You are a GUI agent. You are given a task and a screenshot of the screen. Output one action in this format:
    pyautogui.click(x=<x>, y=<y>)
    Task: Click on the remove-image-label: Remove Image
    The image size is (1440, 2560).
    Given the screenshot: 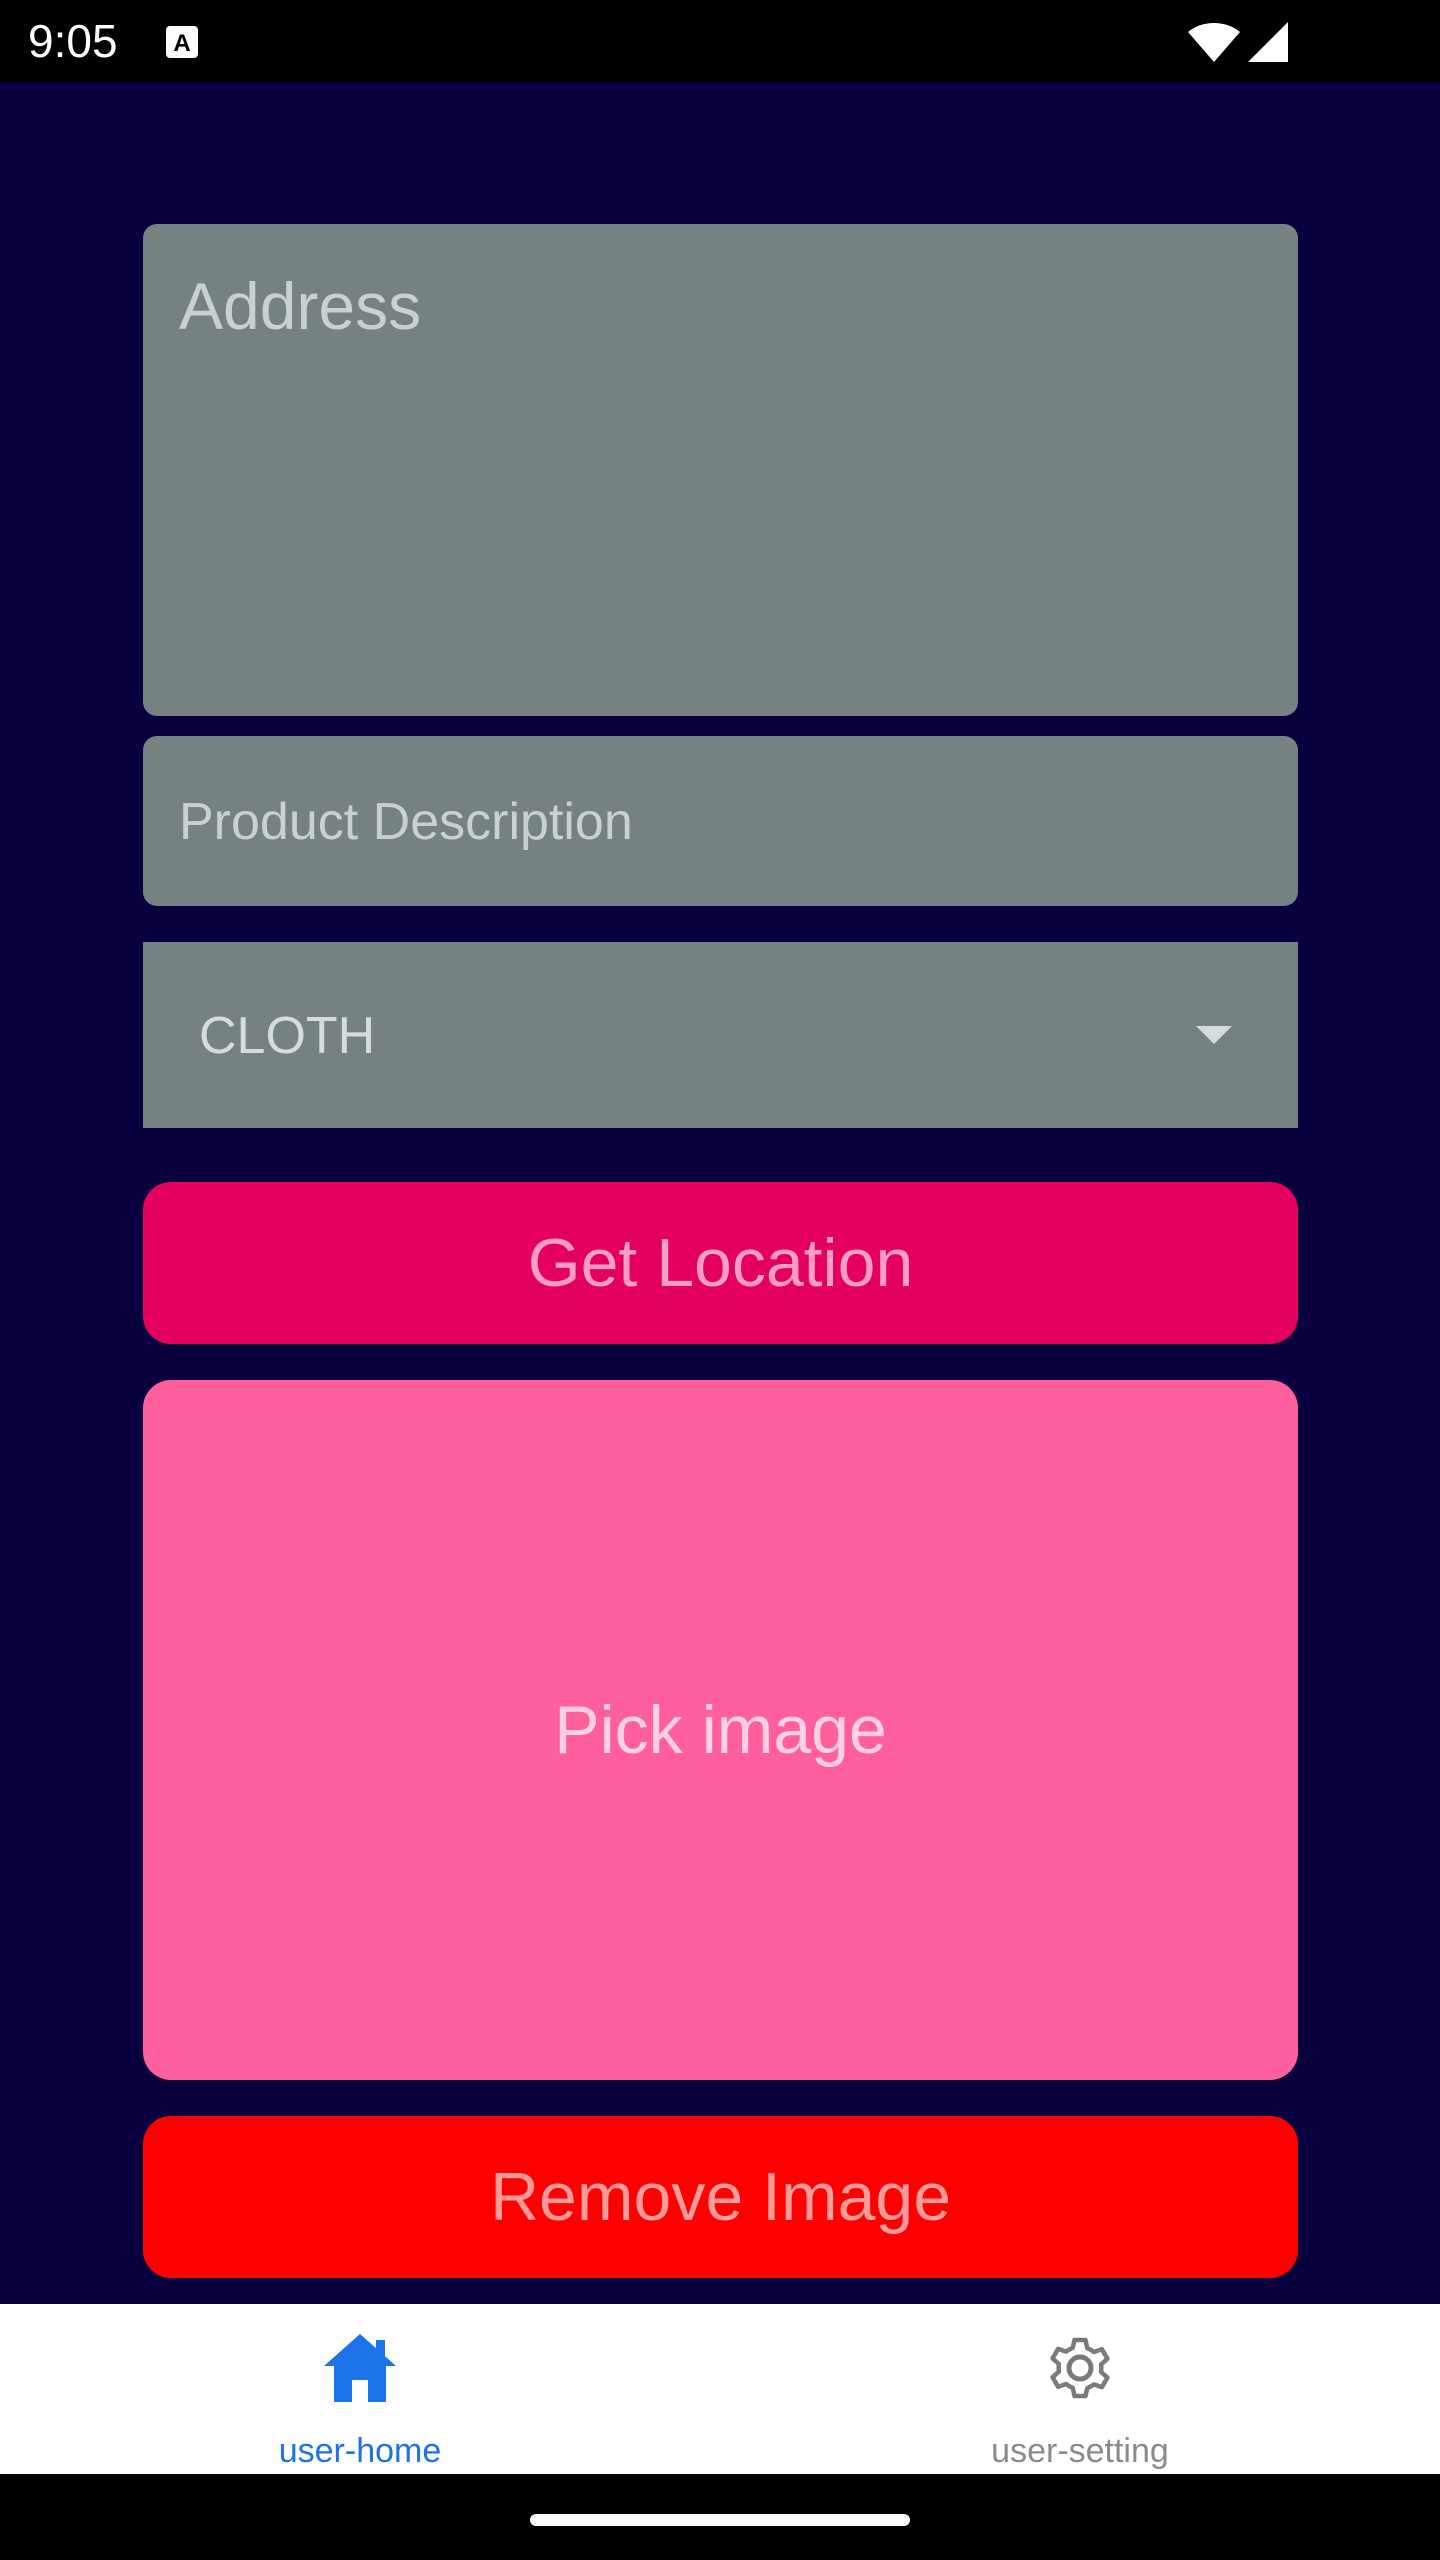 What is the action you would take?
    pyautogui.click(x=720, y=2197)
    